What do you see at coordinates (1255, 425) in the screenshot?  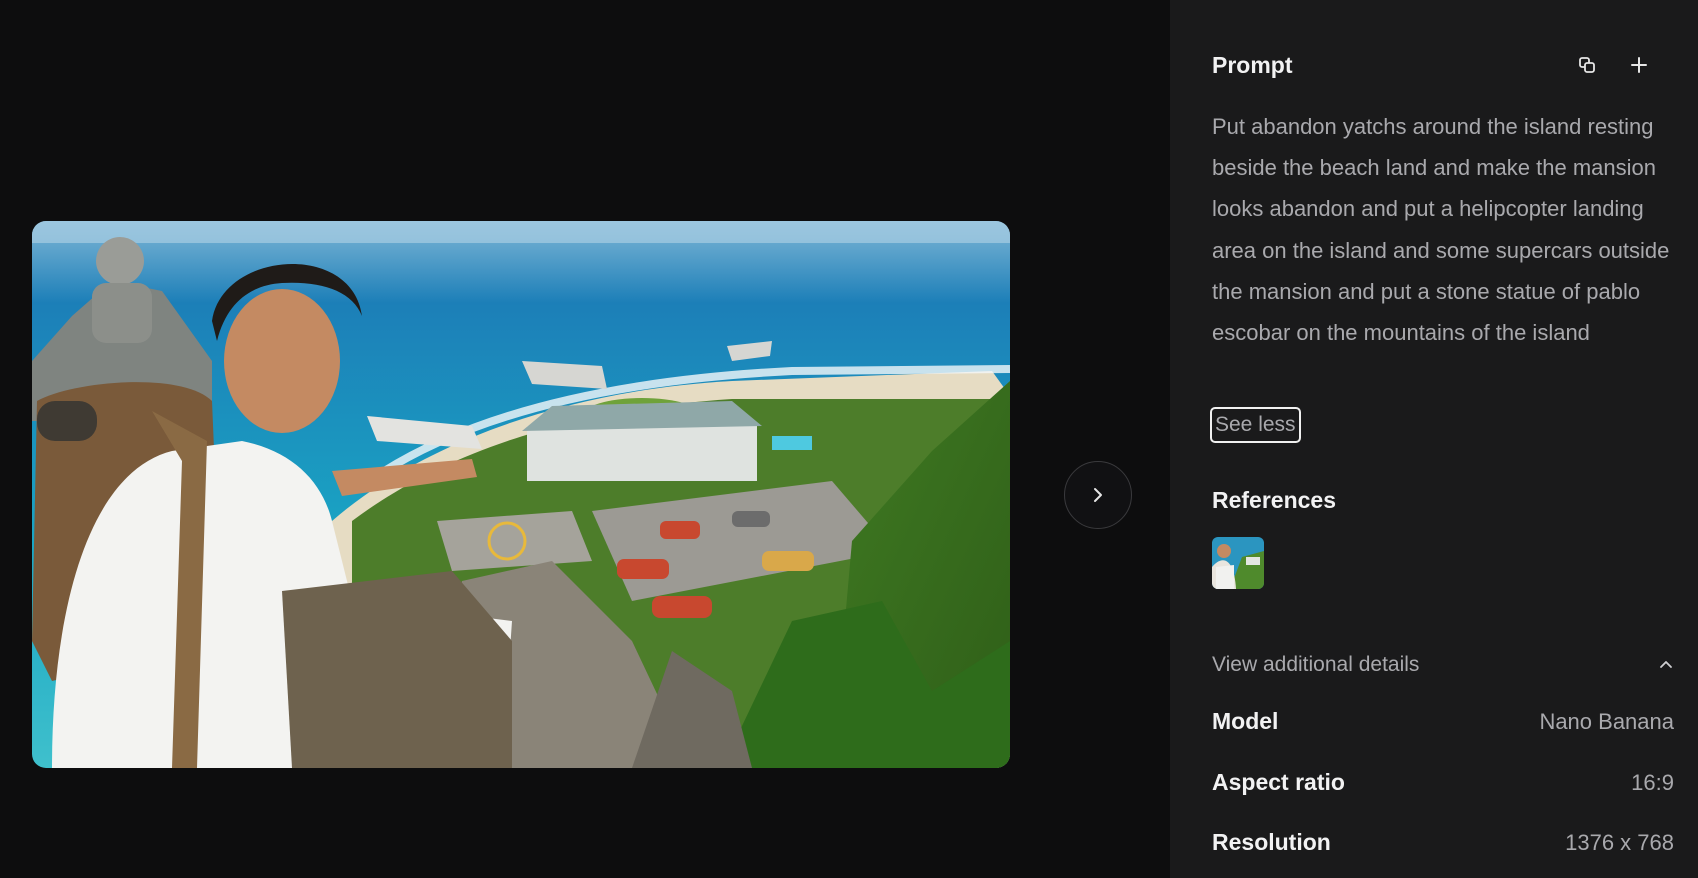 I see `see-less-button: See less` at bounding box center [1255, 425].